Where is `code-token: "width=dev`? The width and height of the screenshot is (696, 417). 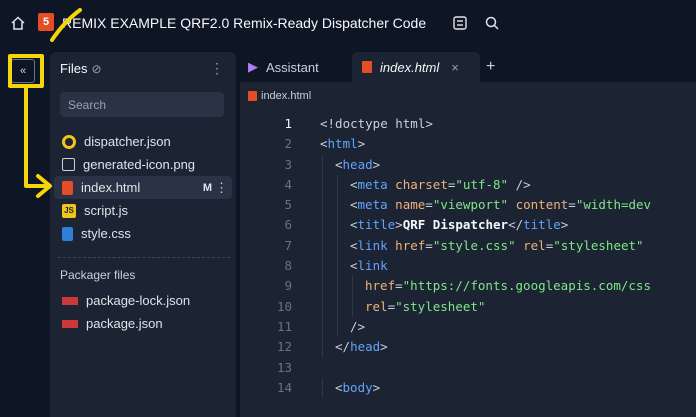 code-token: "width=dev is located at coordinates (613, 205).